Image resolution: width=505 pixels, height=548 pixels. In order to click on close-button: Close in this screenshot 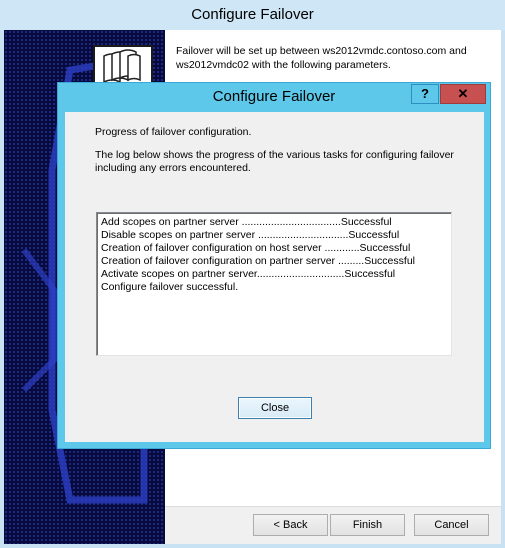, I will do `click(275, 408)`.